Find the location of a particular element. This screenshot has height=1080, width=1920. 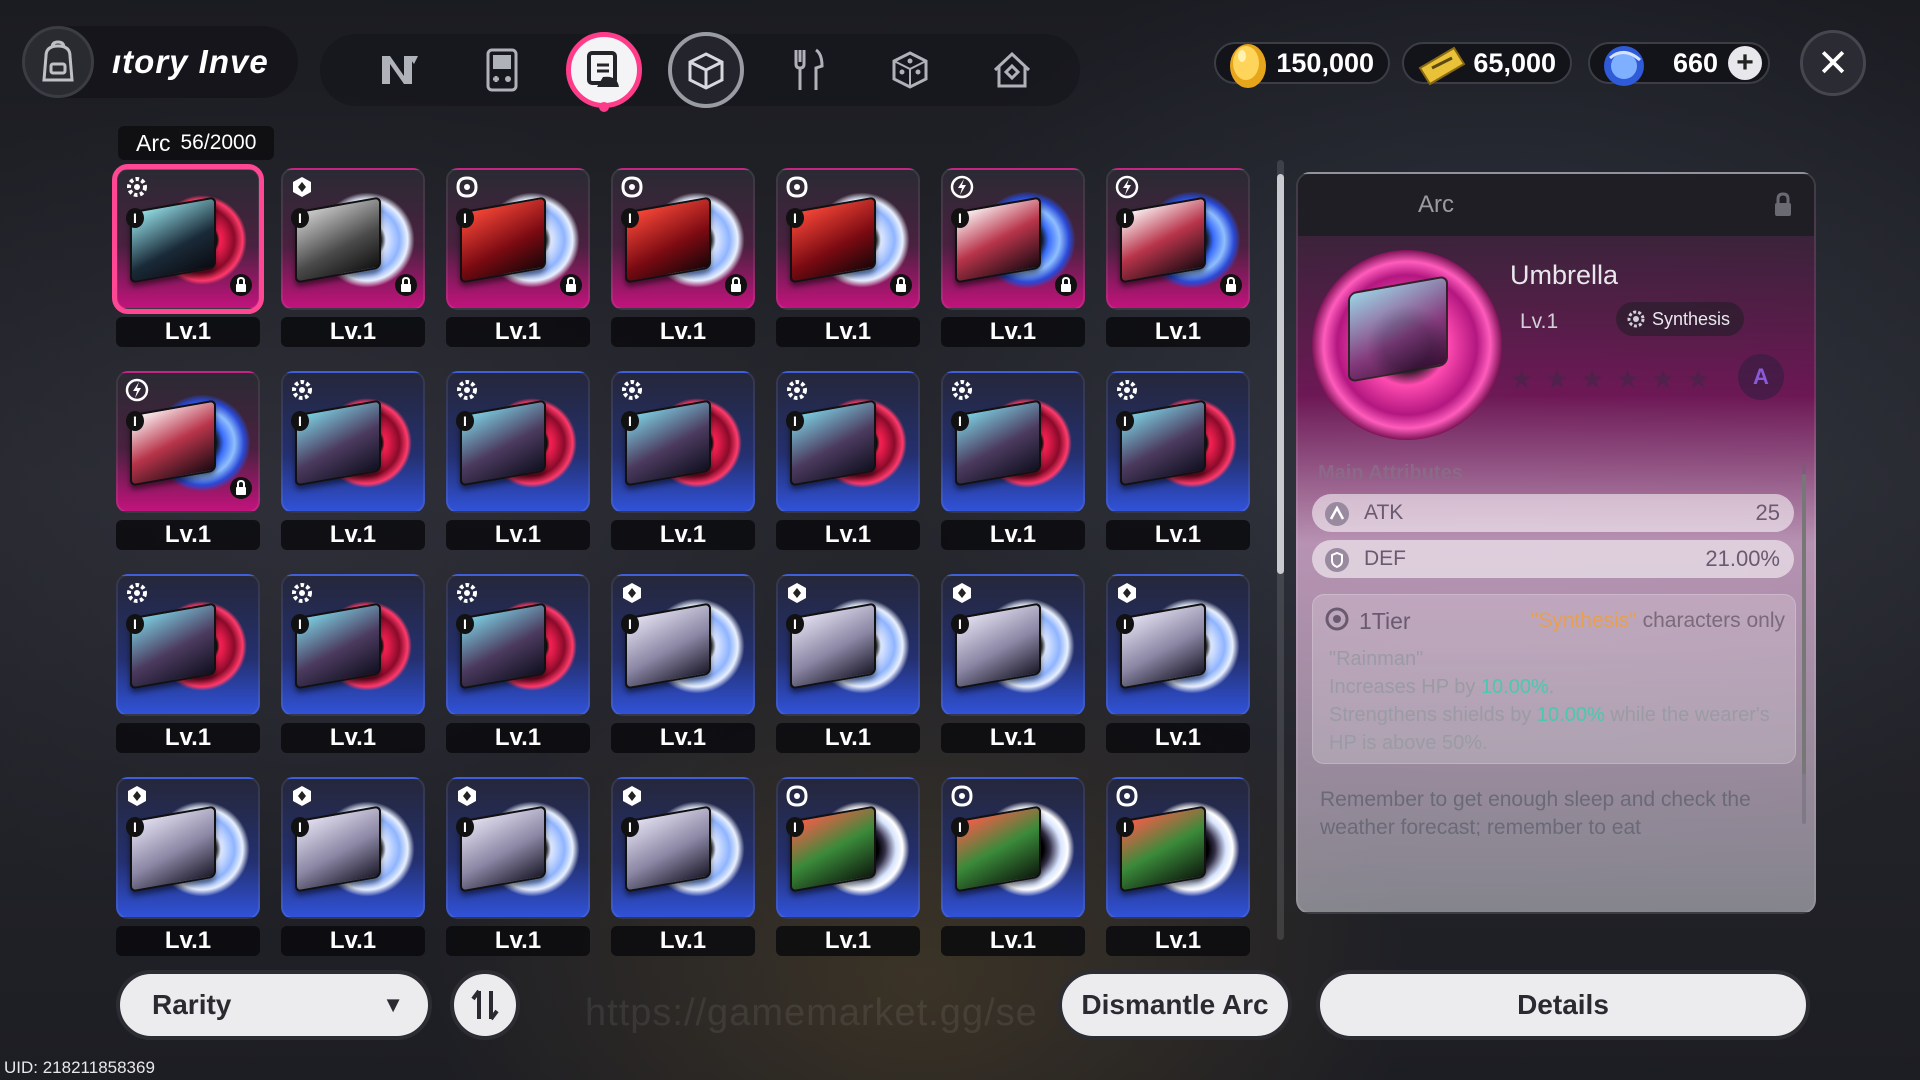

rarity-filter-dropdown: Rarity ▼ is located at coordinates (274, 1005).